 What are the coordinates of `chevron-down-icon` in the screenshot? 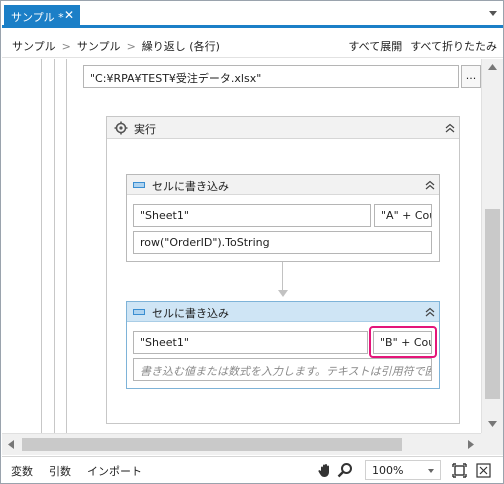 It's located at (431, 471).